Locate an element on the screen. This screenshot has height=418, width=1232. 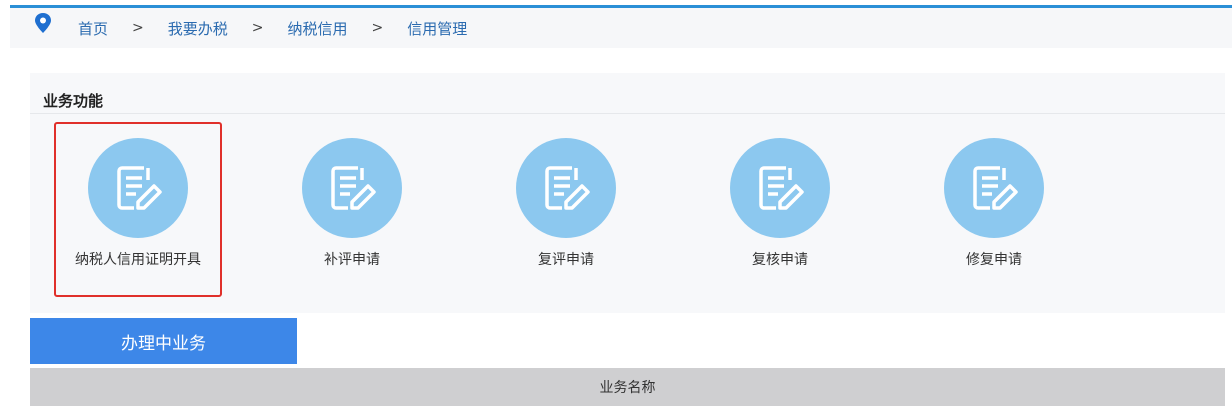
tab-in-progress: 办理中业务 is located at coordinates (163, 341).